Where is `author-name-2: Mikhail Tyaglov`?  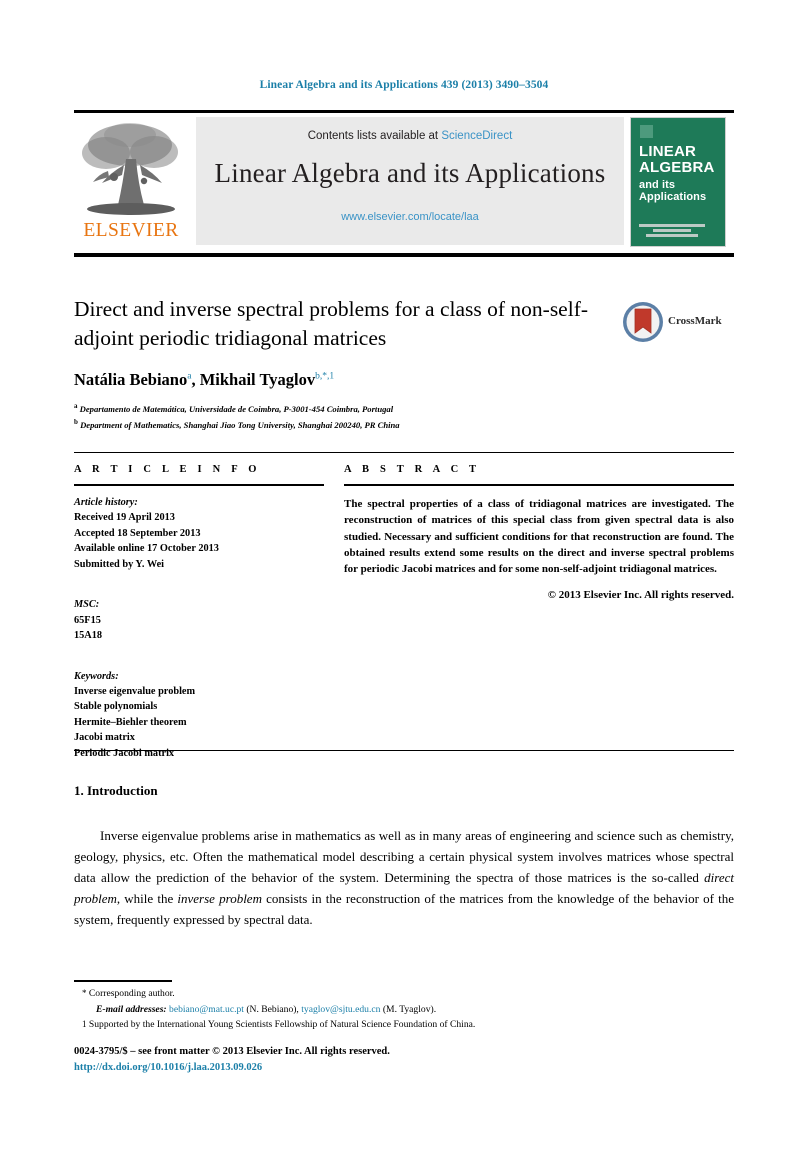 author-name-2: Mikhail Tyaglov is located at coordinates (257, 380).